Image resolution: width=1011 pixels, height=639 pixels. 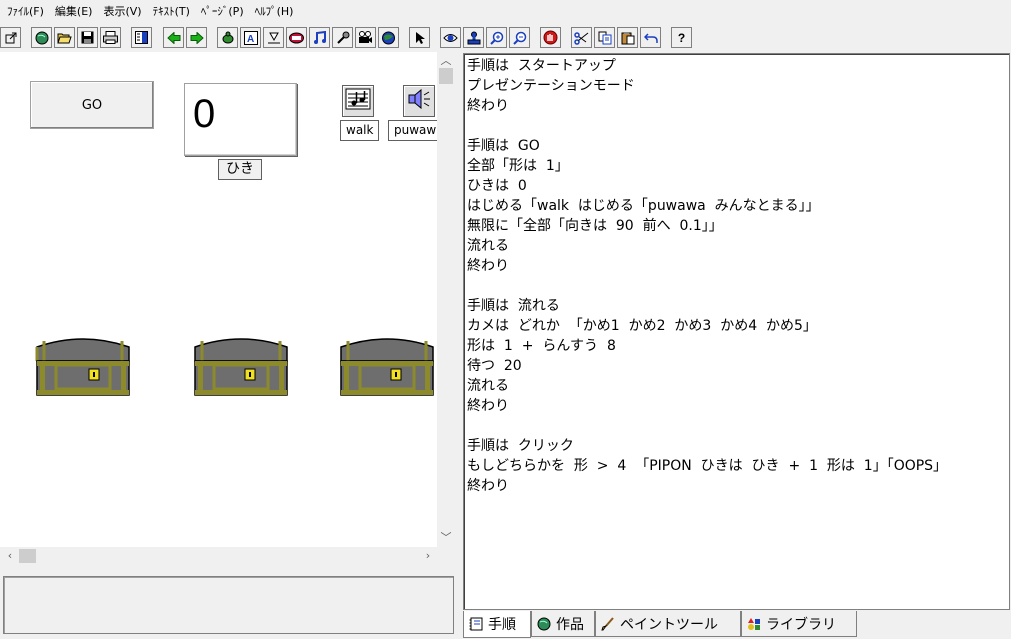 I want to click on copy-button, so click(x=604, y=37).